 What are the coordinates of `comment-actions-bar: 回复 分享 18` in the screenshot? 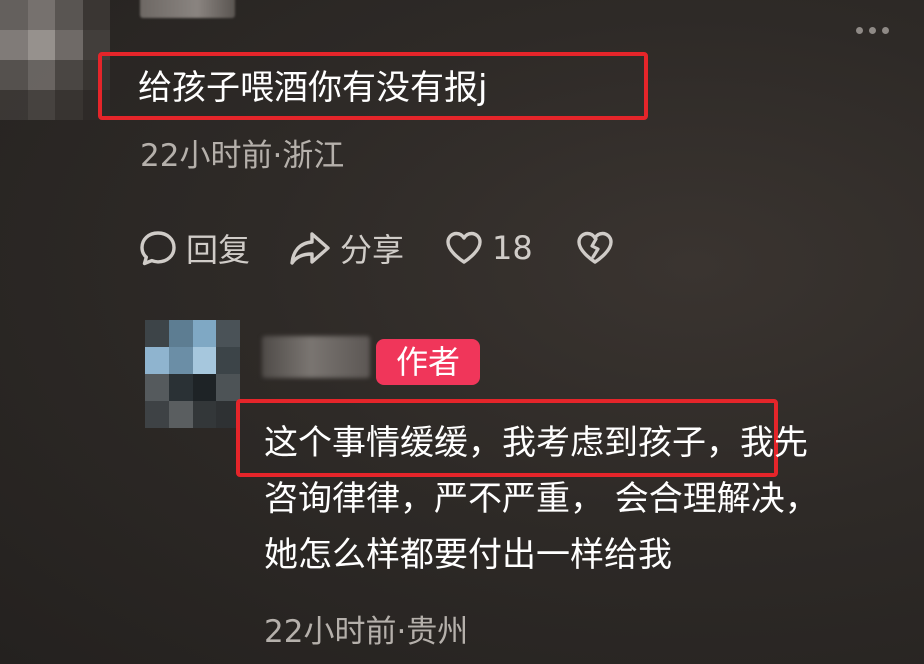 It's located at (376, 248).